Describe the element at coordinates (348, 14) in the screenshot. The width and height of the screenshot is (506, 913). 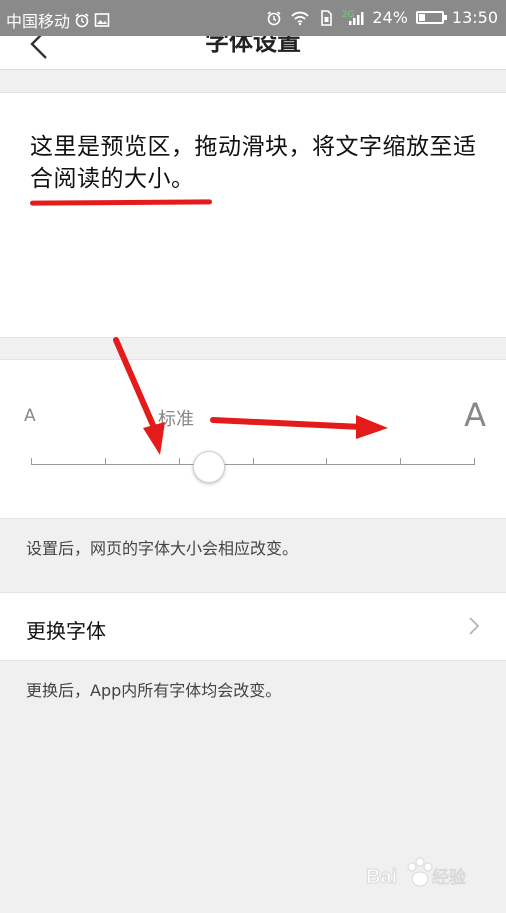
I see `network-type-badge: 2G` at that location.